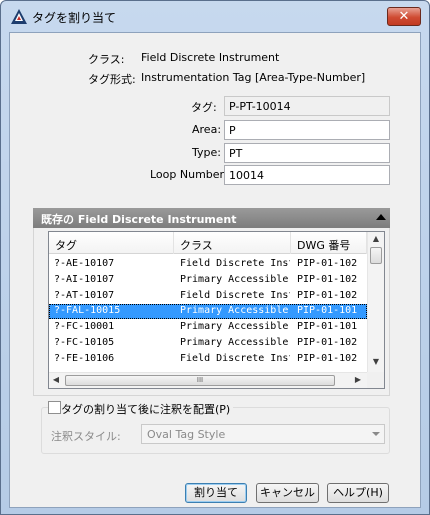  I want to click on vertical-scroll-thumb, so click(376, 255).